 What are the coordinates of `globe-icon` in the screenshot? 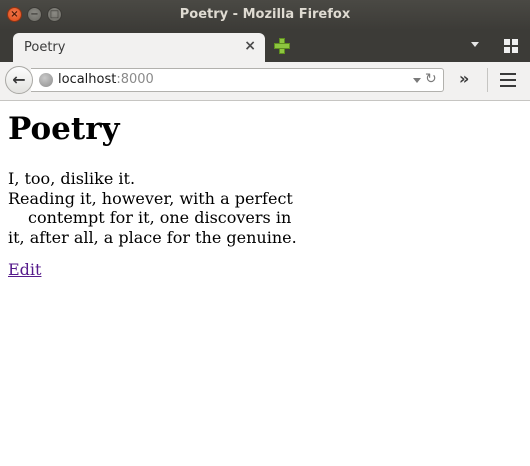 It's located at (46, 80).